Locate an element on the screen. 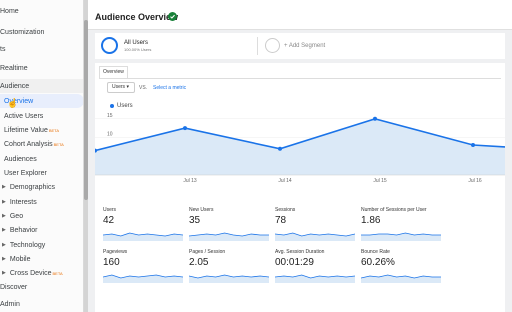  sidebar-item-user-explorer: User Explorer is located at coordinates (23, 173).